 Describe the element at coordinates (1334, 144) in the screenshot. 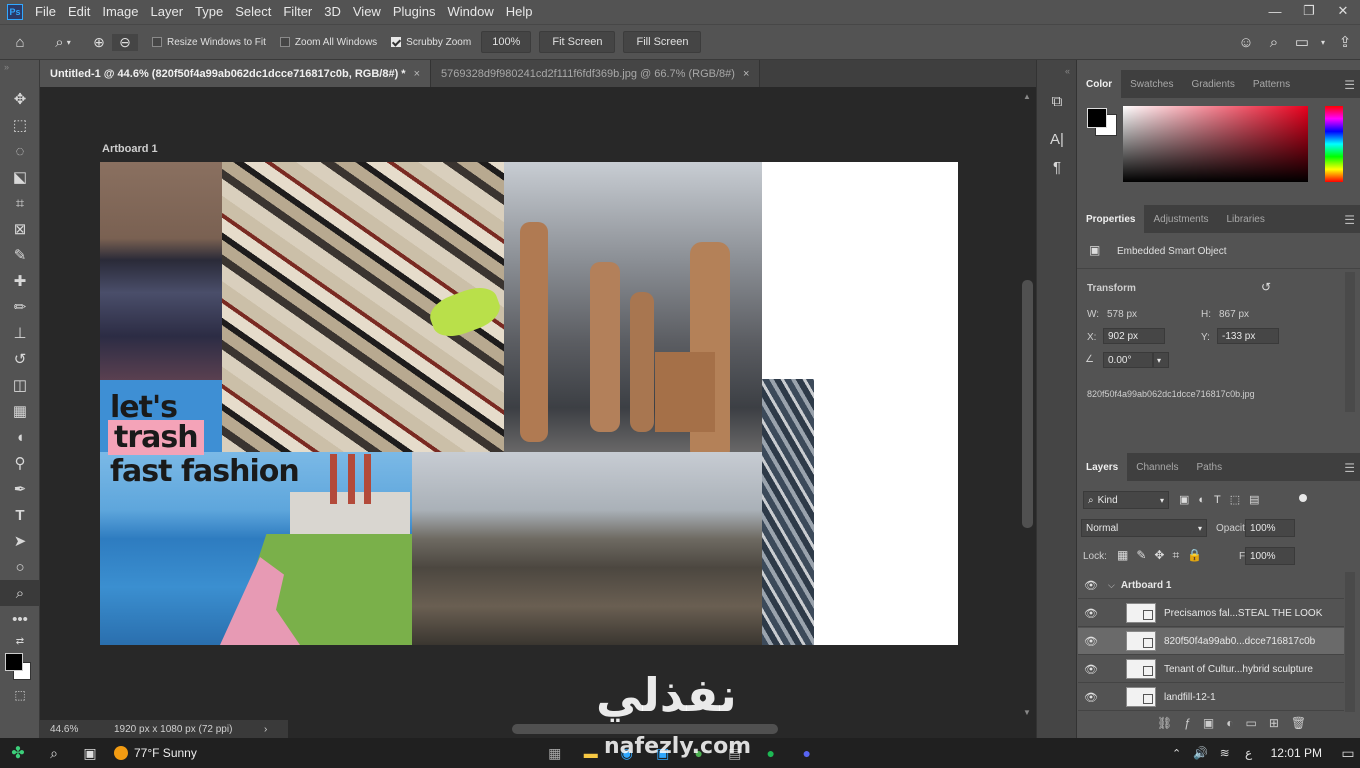

I see `hue-slider` at that location.